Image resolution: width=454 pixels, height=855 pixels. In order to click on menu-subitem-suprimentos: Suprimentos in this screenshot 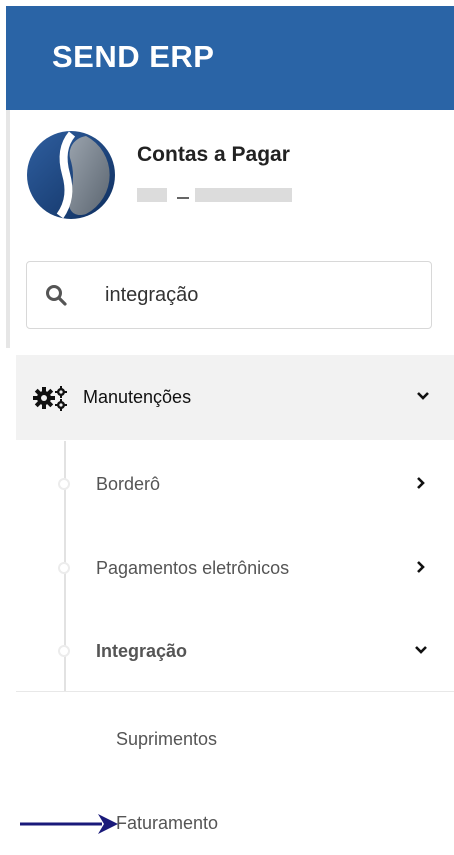, I will do `click(166, 739)`.